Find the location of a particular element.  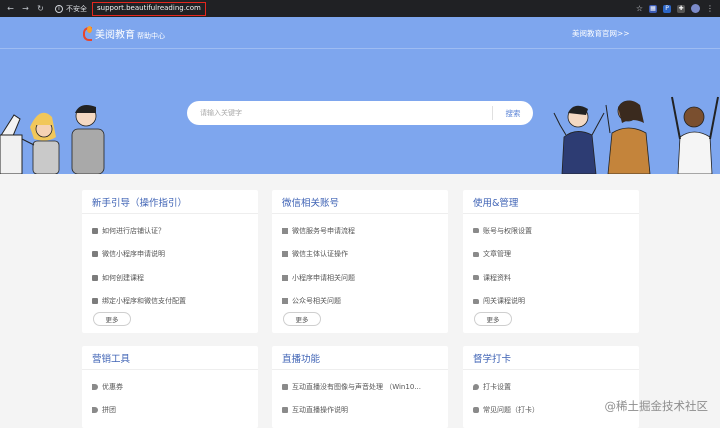

card-list: 打卡设置 常见问题（打卡） is located at coordinates (551, 396).